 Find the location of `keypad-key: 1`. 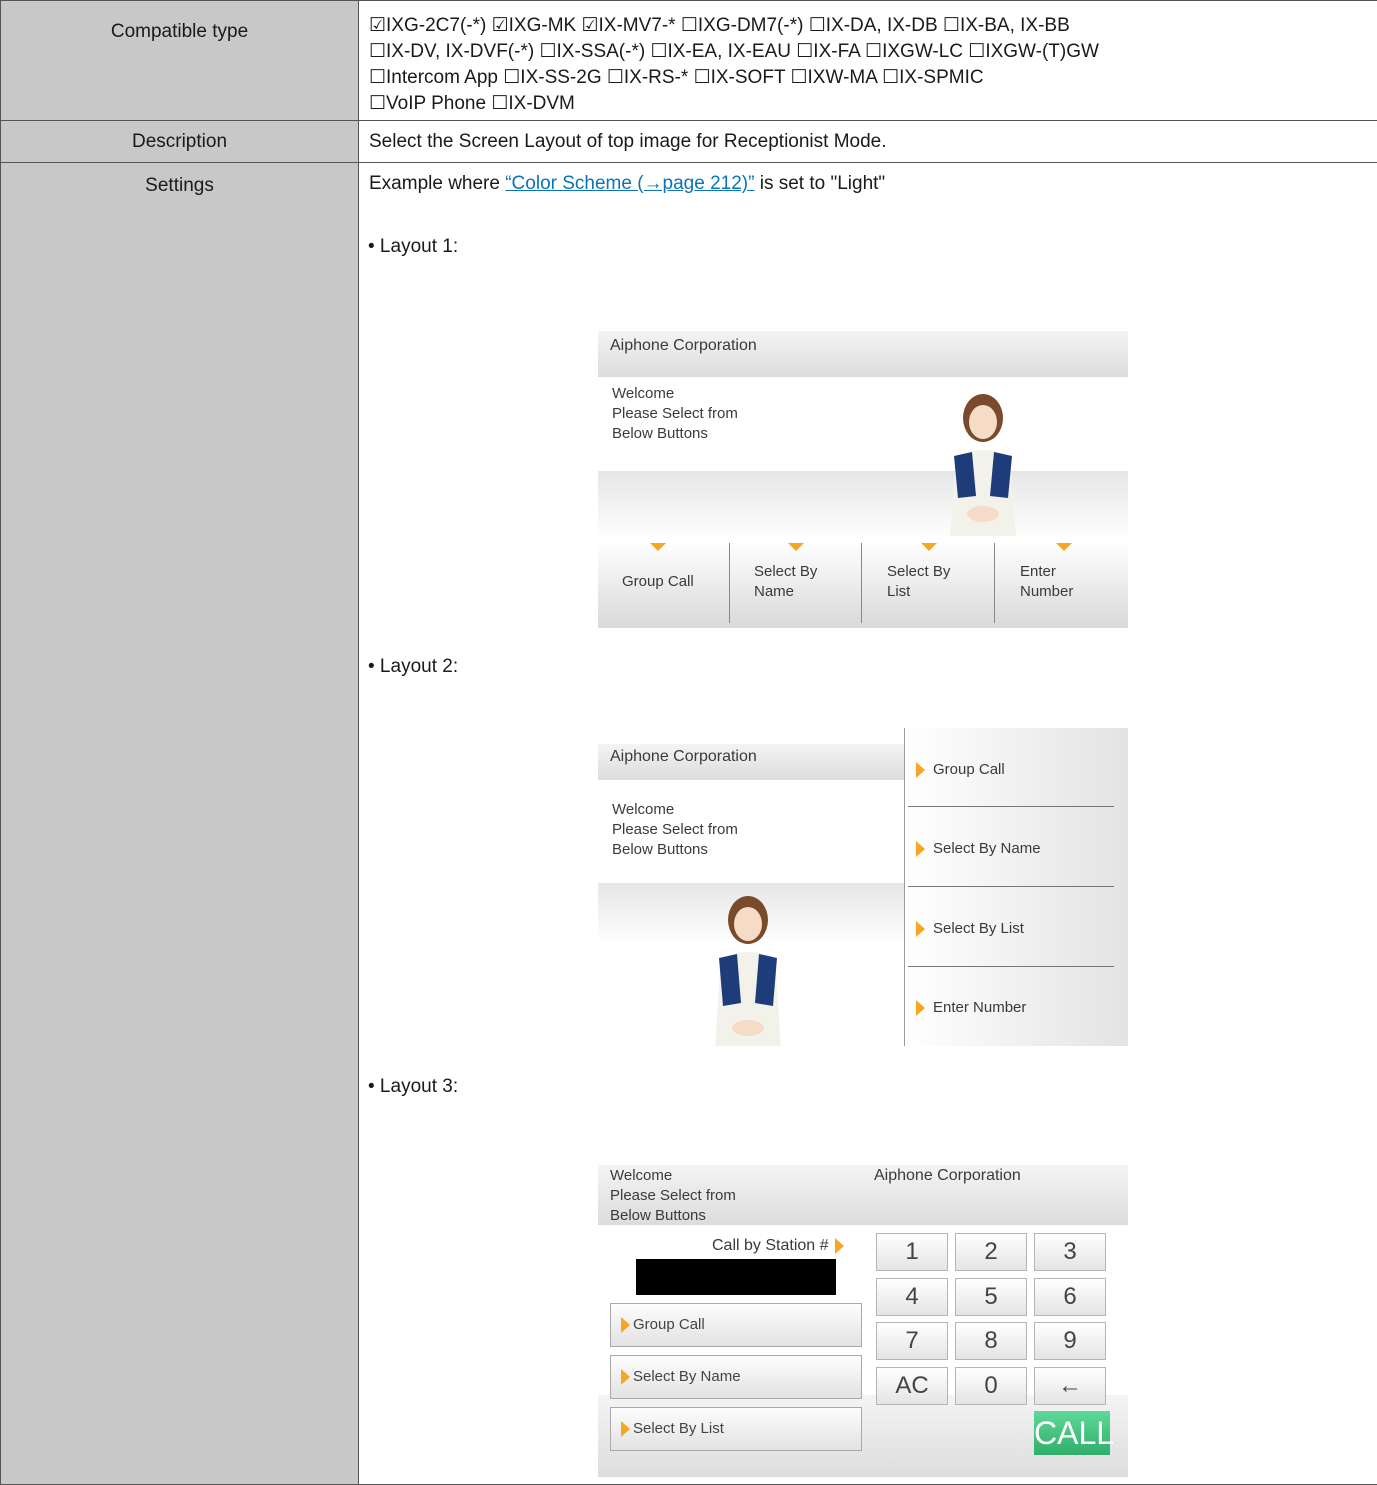

keypad-key: 1 is located at coordinates (912, 1252).